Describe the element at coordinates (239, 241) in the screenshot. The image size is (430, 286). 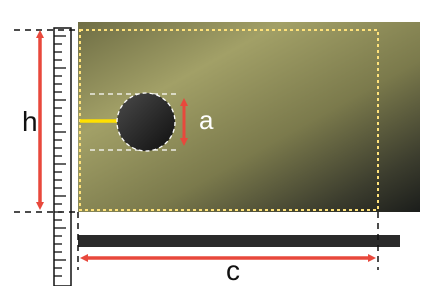
I see `bottom-bar` at that location.